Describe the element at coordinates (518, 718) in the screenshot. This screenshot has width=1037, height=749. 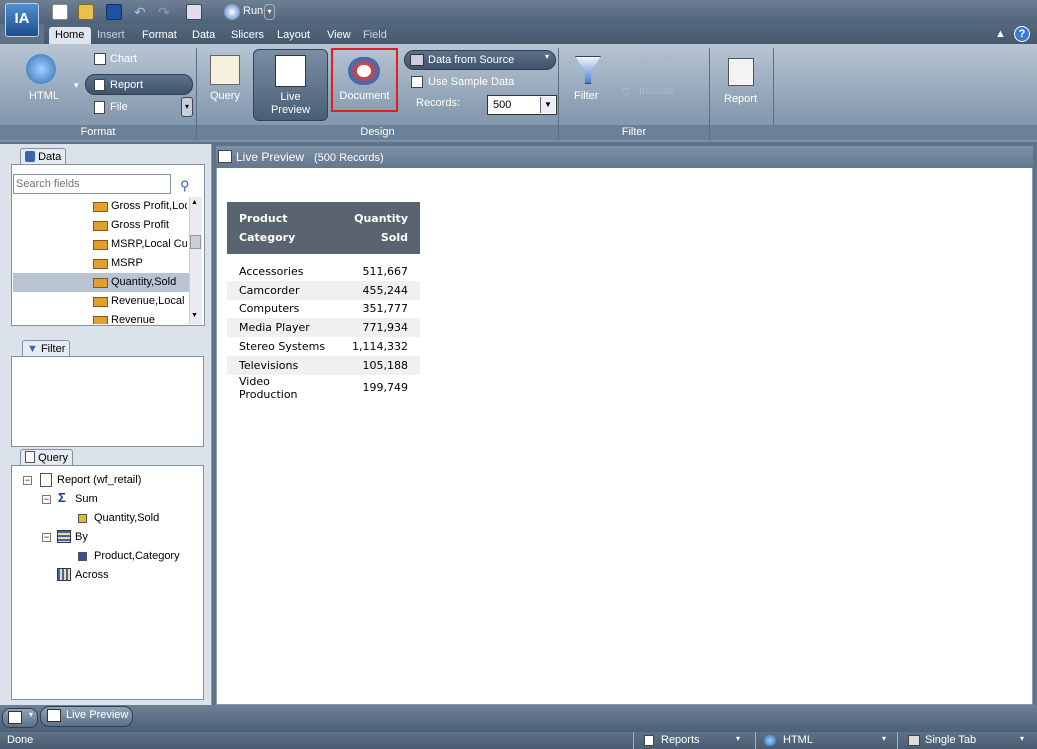
I see `bottom-tab-bar` at that location.